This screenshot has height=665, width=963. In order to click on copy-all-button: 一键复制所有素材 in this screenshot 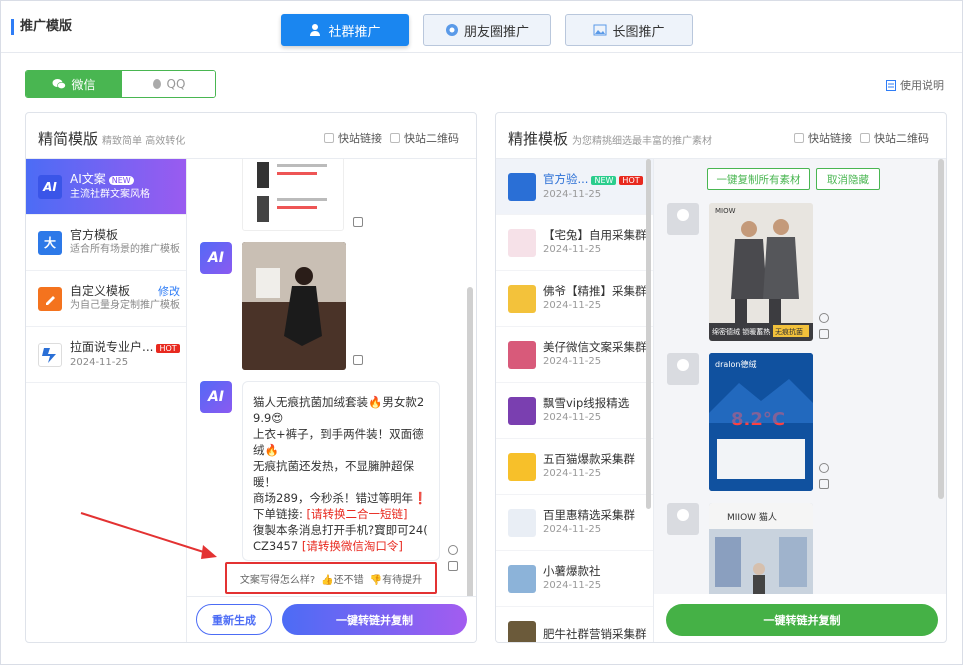, I will do `click(758, 179)`.